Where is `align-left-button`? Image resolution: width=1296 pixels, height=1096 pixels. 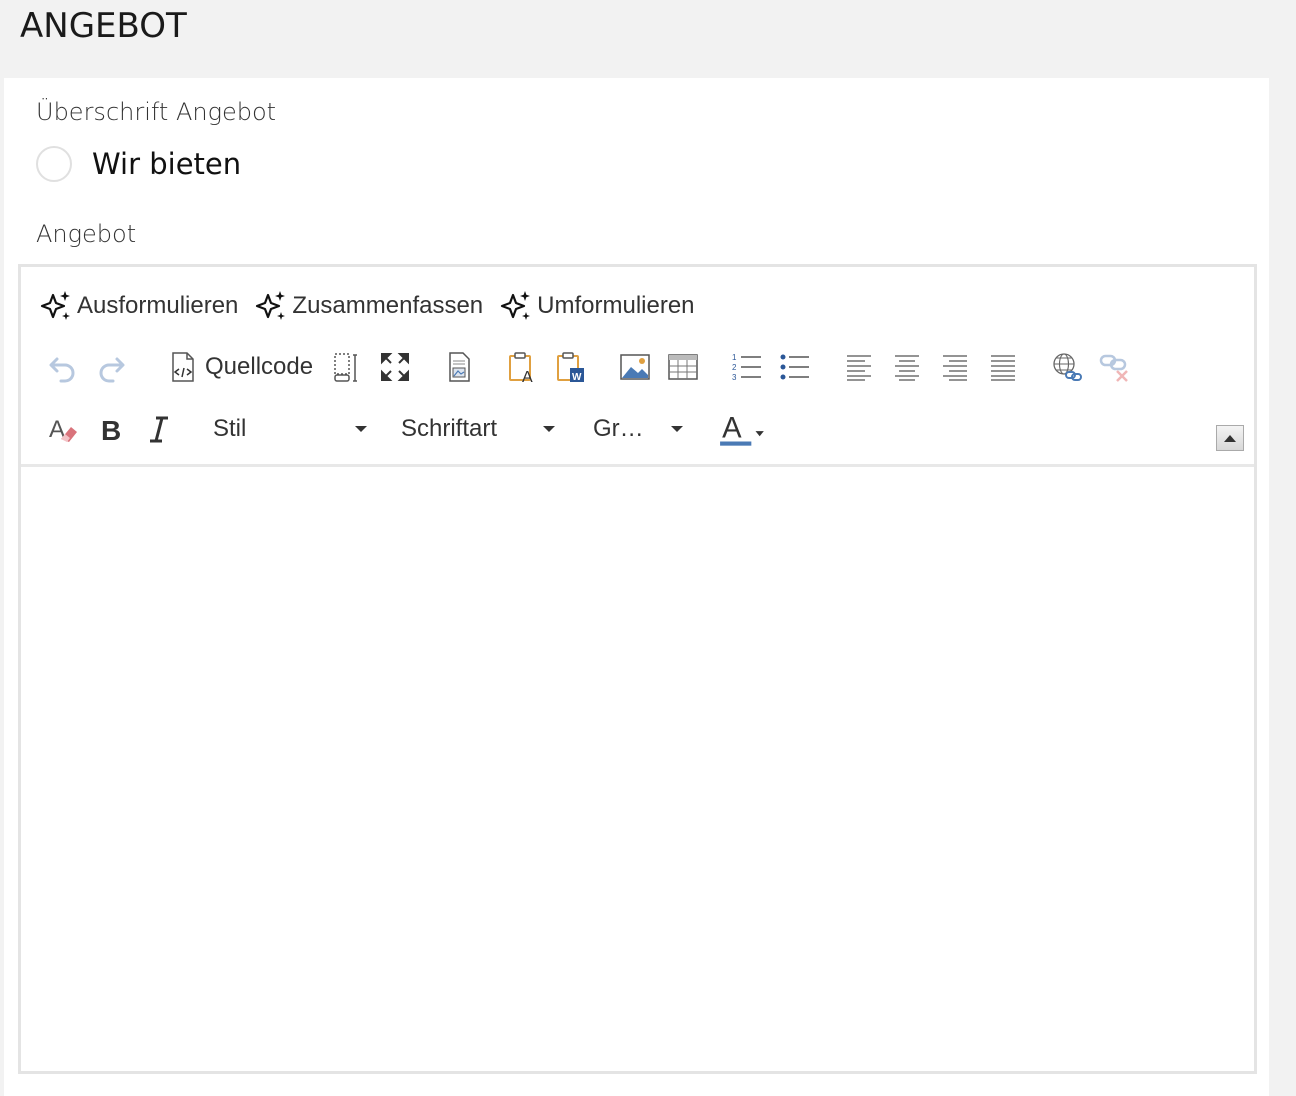
align-left-button is located at coordinates (859, 367).